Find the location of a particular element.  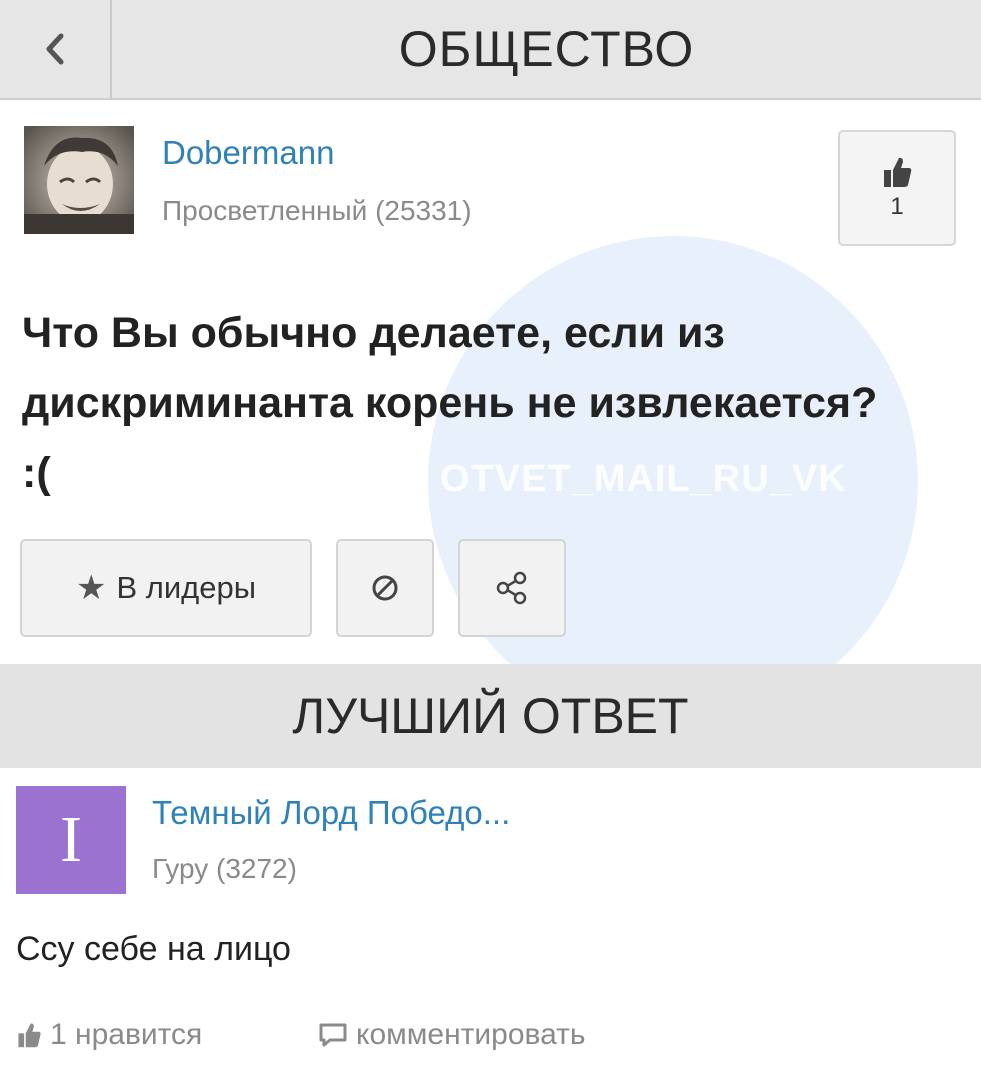

watermark-text: OTVET_MAIL_RU_VK is located at coordinates (643, 479).